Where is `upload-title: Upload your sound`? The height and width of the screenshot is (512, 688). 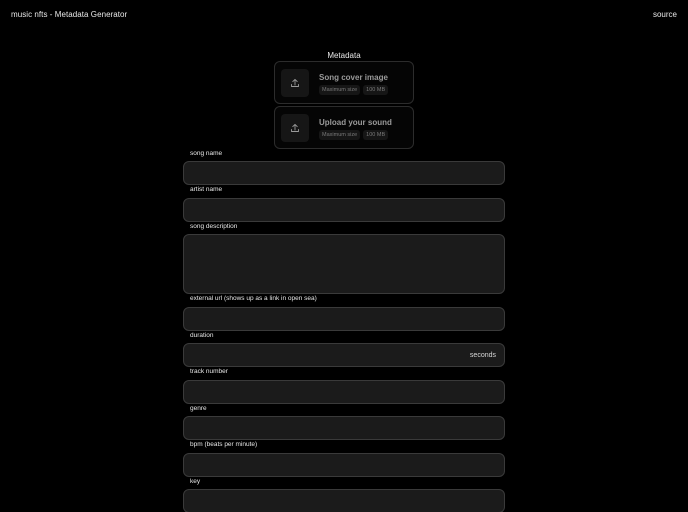
upload-title: Upload your sound is located at coordinates (355, 122).